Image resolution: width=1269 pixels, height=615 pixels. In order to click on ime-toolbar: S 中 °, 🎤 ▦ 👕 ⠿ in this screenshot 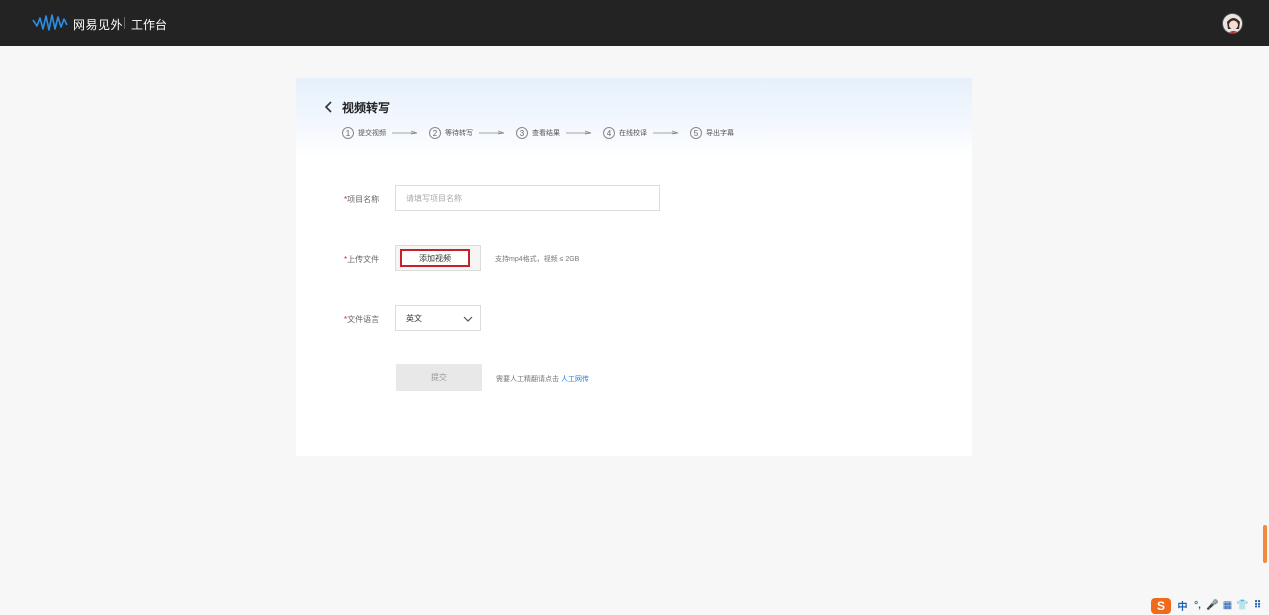, I will do `click(1210, 605)`.